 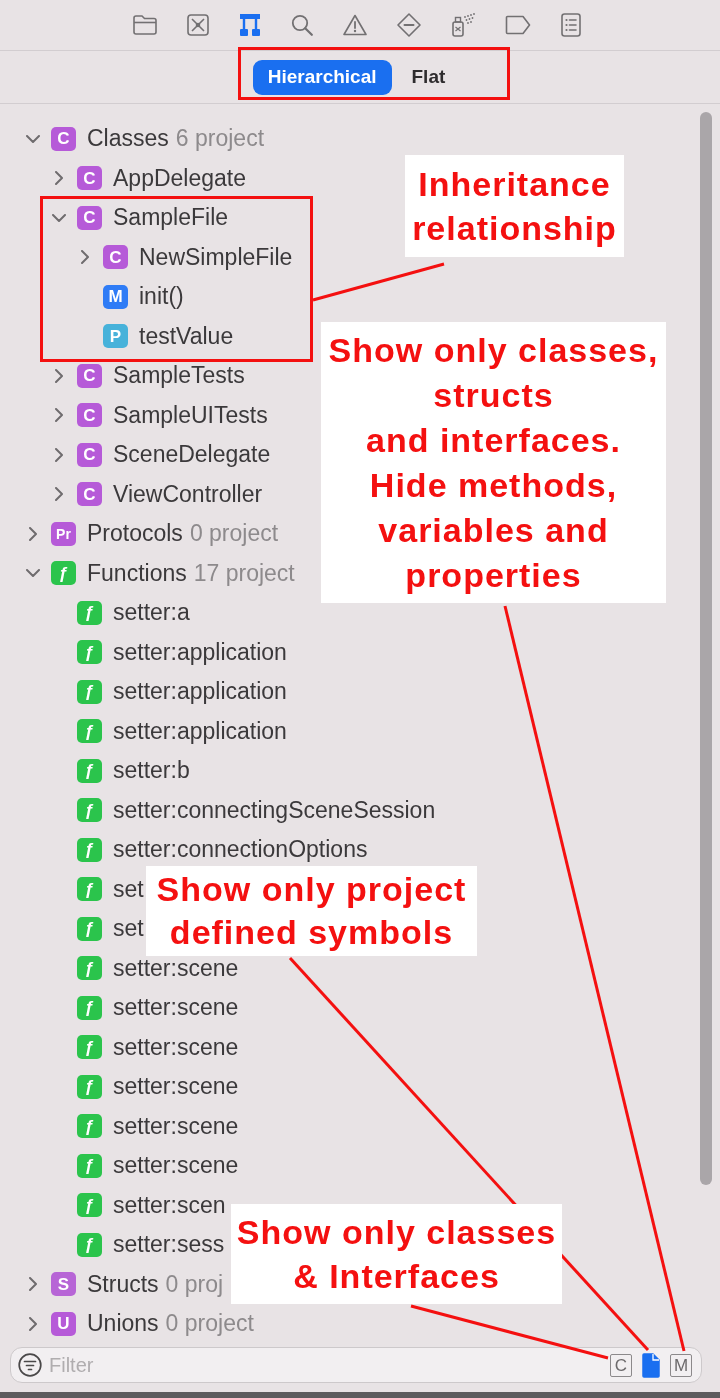 What do you see at coordinates (518, 25) in the screenshot?
I see `tag-icon` at bounding box center [518, 25].